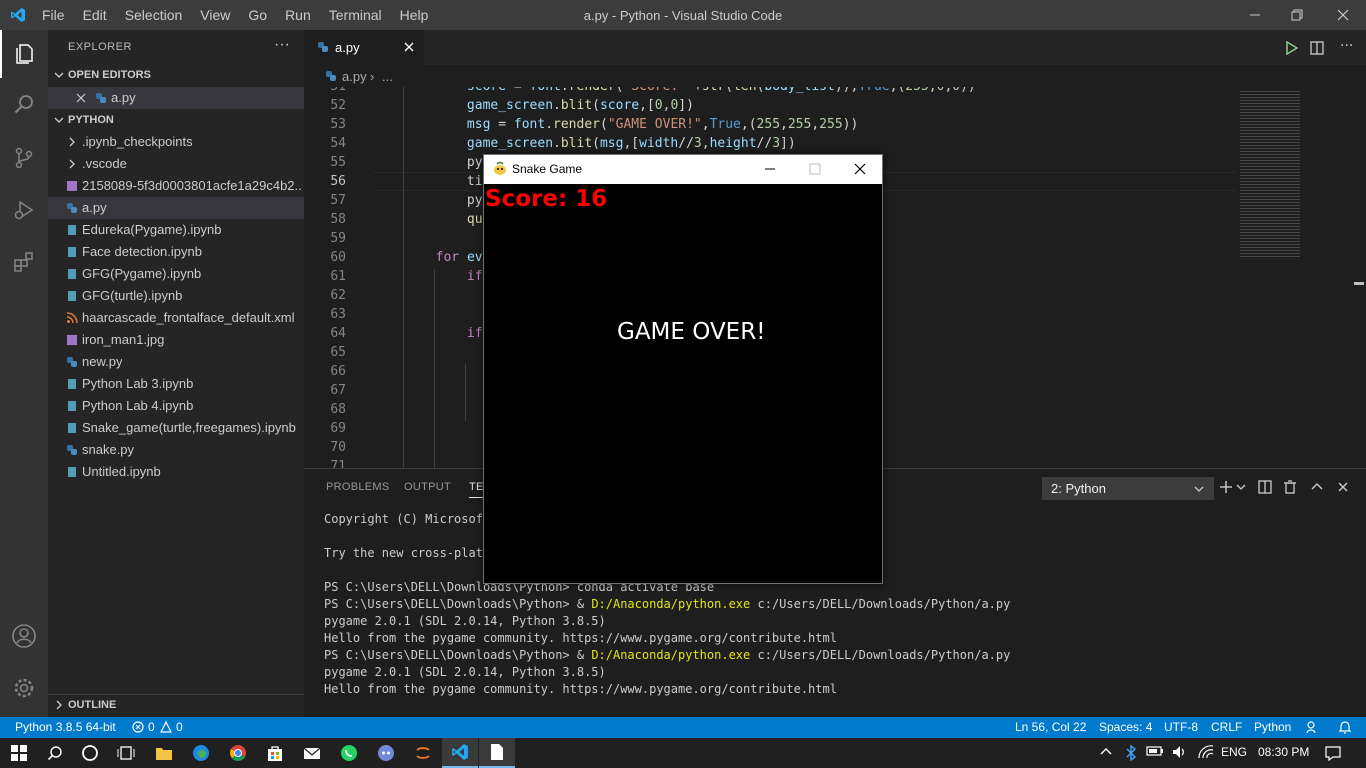  I want to click on trash-icon, so click(1290, 487).